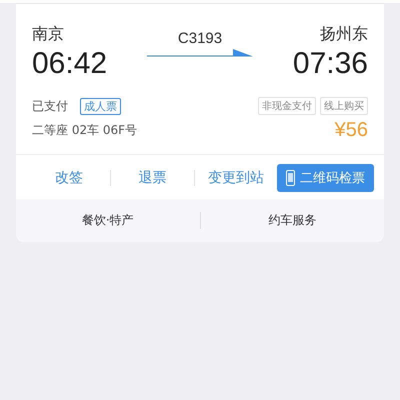 The image size is (400, 400). Describe the element at coordinates (152, 178) in the screenshot. I see `action-link: 退票` at that location.